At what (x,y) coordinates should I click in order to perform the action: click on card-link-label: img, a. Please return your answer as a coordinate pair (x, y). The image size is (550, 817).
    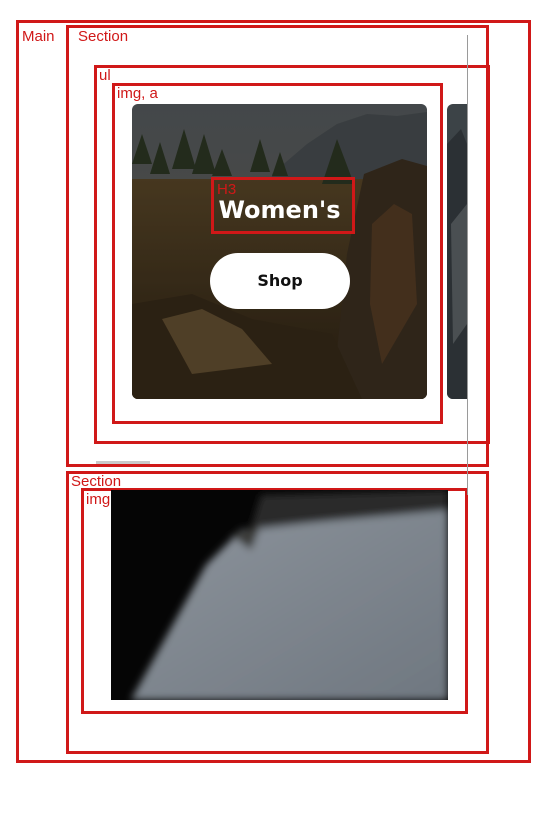
    Looking at the image, I should click on (137, 93).